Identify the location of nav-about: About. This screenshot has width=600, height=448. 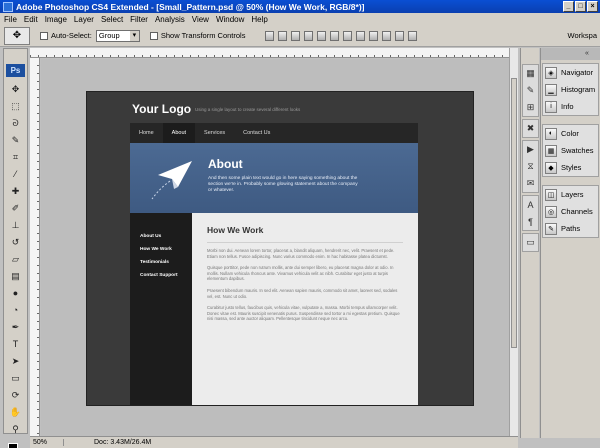
(179, 133).